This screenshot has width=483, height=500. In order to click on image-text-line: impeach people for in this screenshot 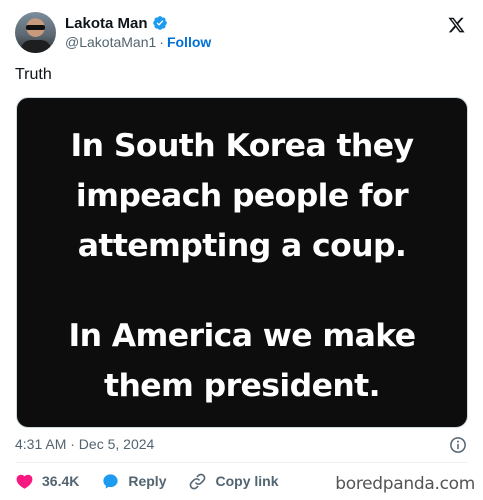, I will do `click(242, 196)`.